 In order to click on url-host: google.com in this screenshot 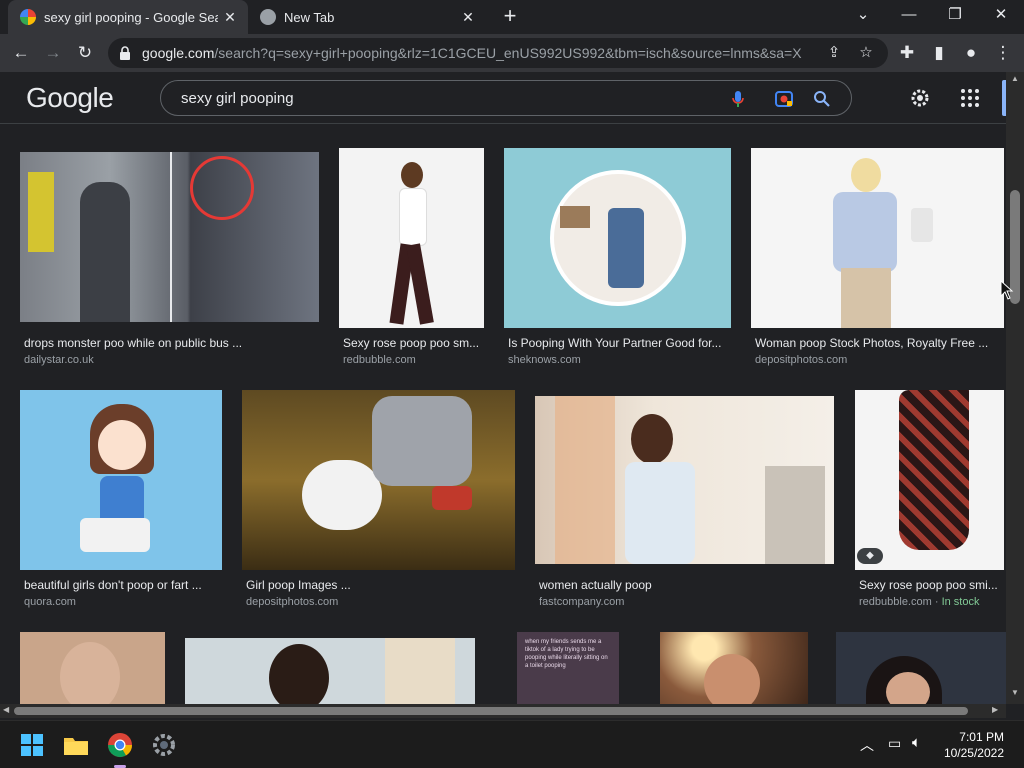, I will do `click(178, 53)`.